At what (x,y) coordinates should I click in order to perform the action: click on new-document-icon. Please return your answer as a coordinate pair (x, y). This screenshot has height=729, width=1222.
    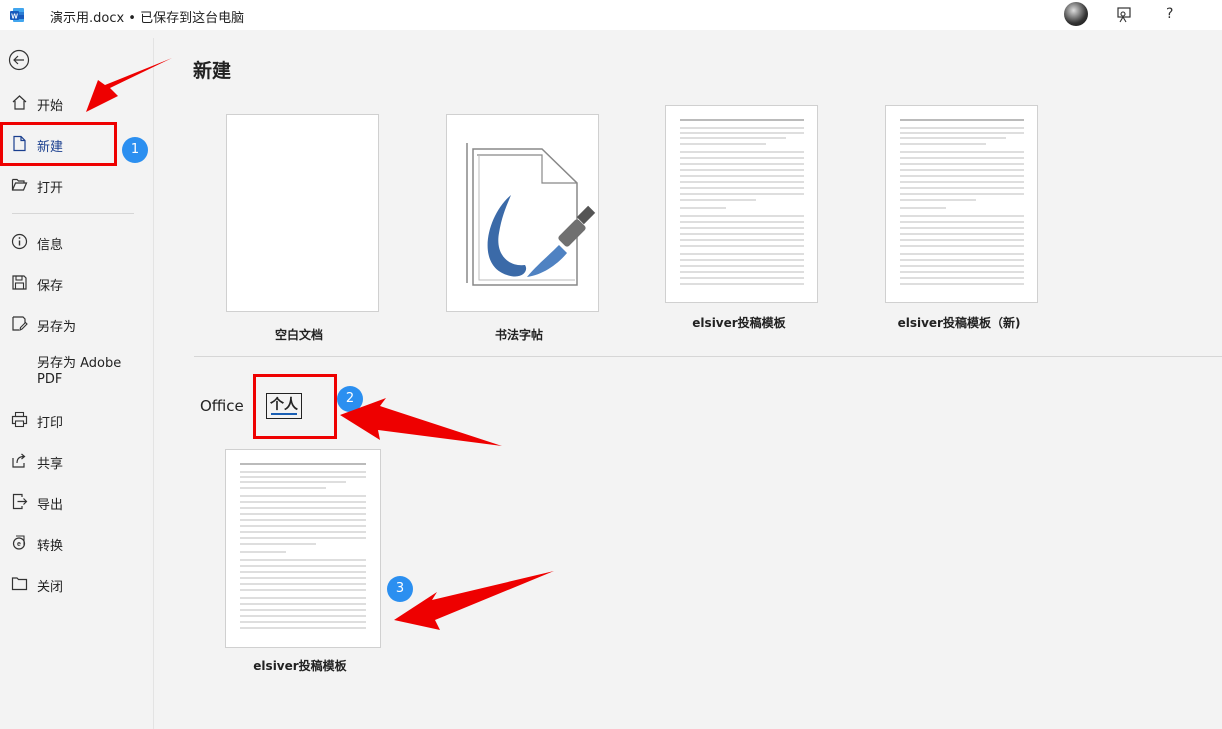
    Looking at the image, I should click on (19, 143).